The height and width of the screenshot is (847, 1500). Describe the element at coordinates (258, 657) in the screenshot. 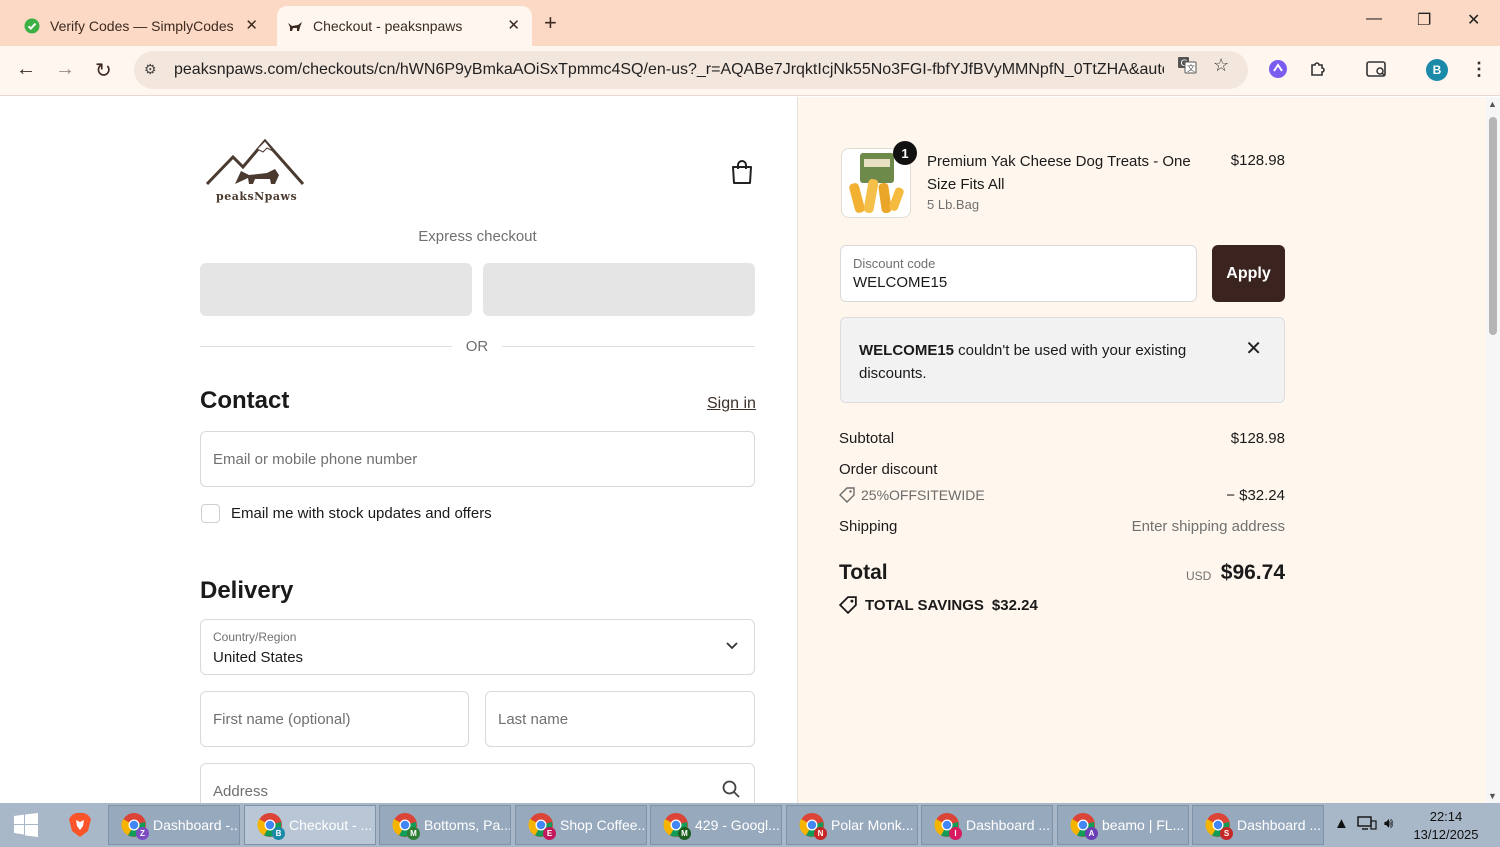

I see `country-value: United States` at that location.